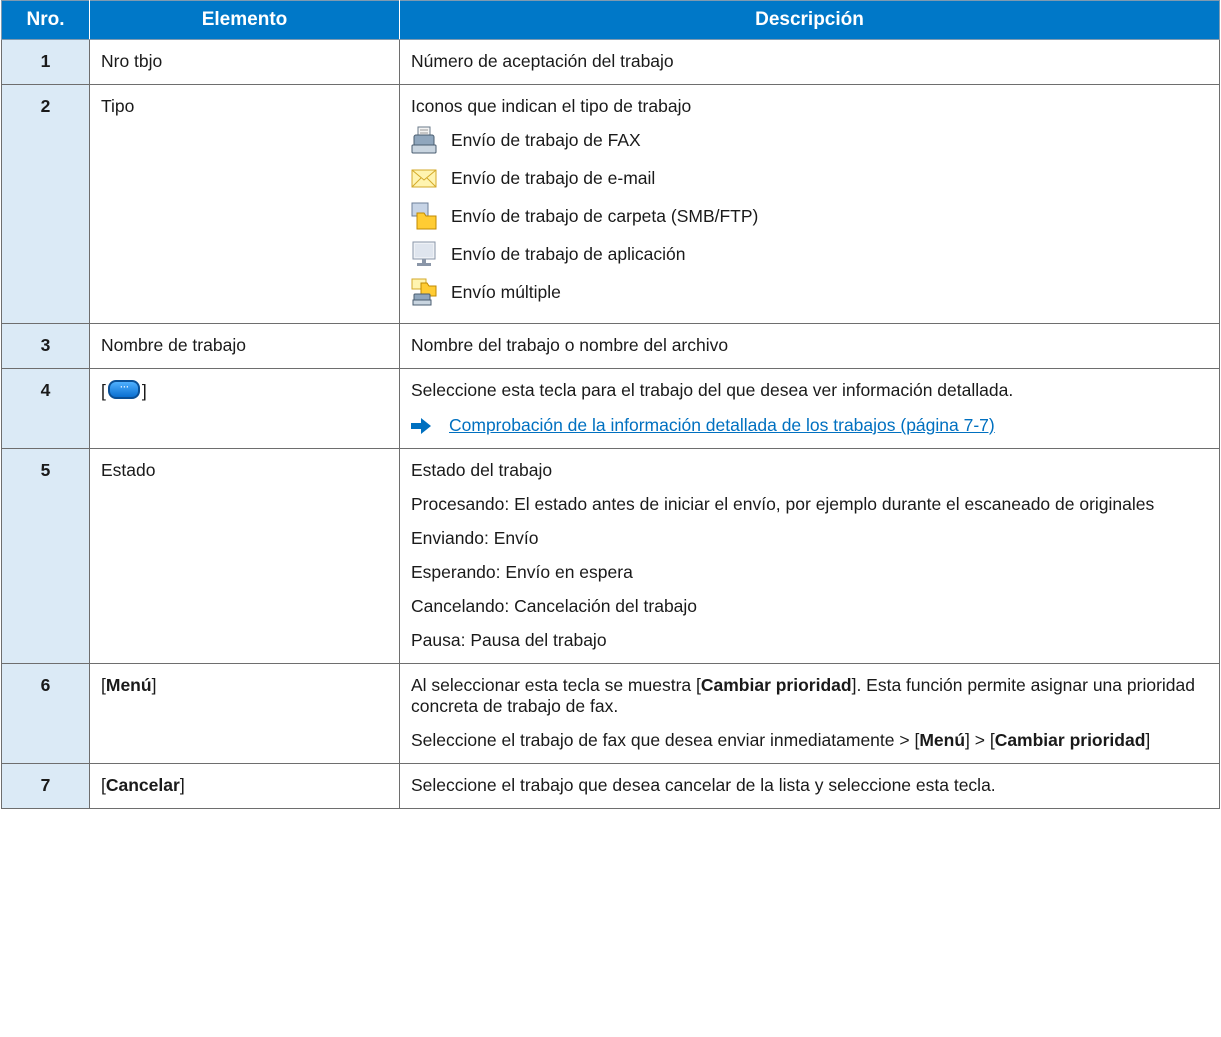 The image size is (1221, 1037). I want to click on icon-legend-item: Envío de trabajo de e-mail, so click(810, 178).